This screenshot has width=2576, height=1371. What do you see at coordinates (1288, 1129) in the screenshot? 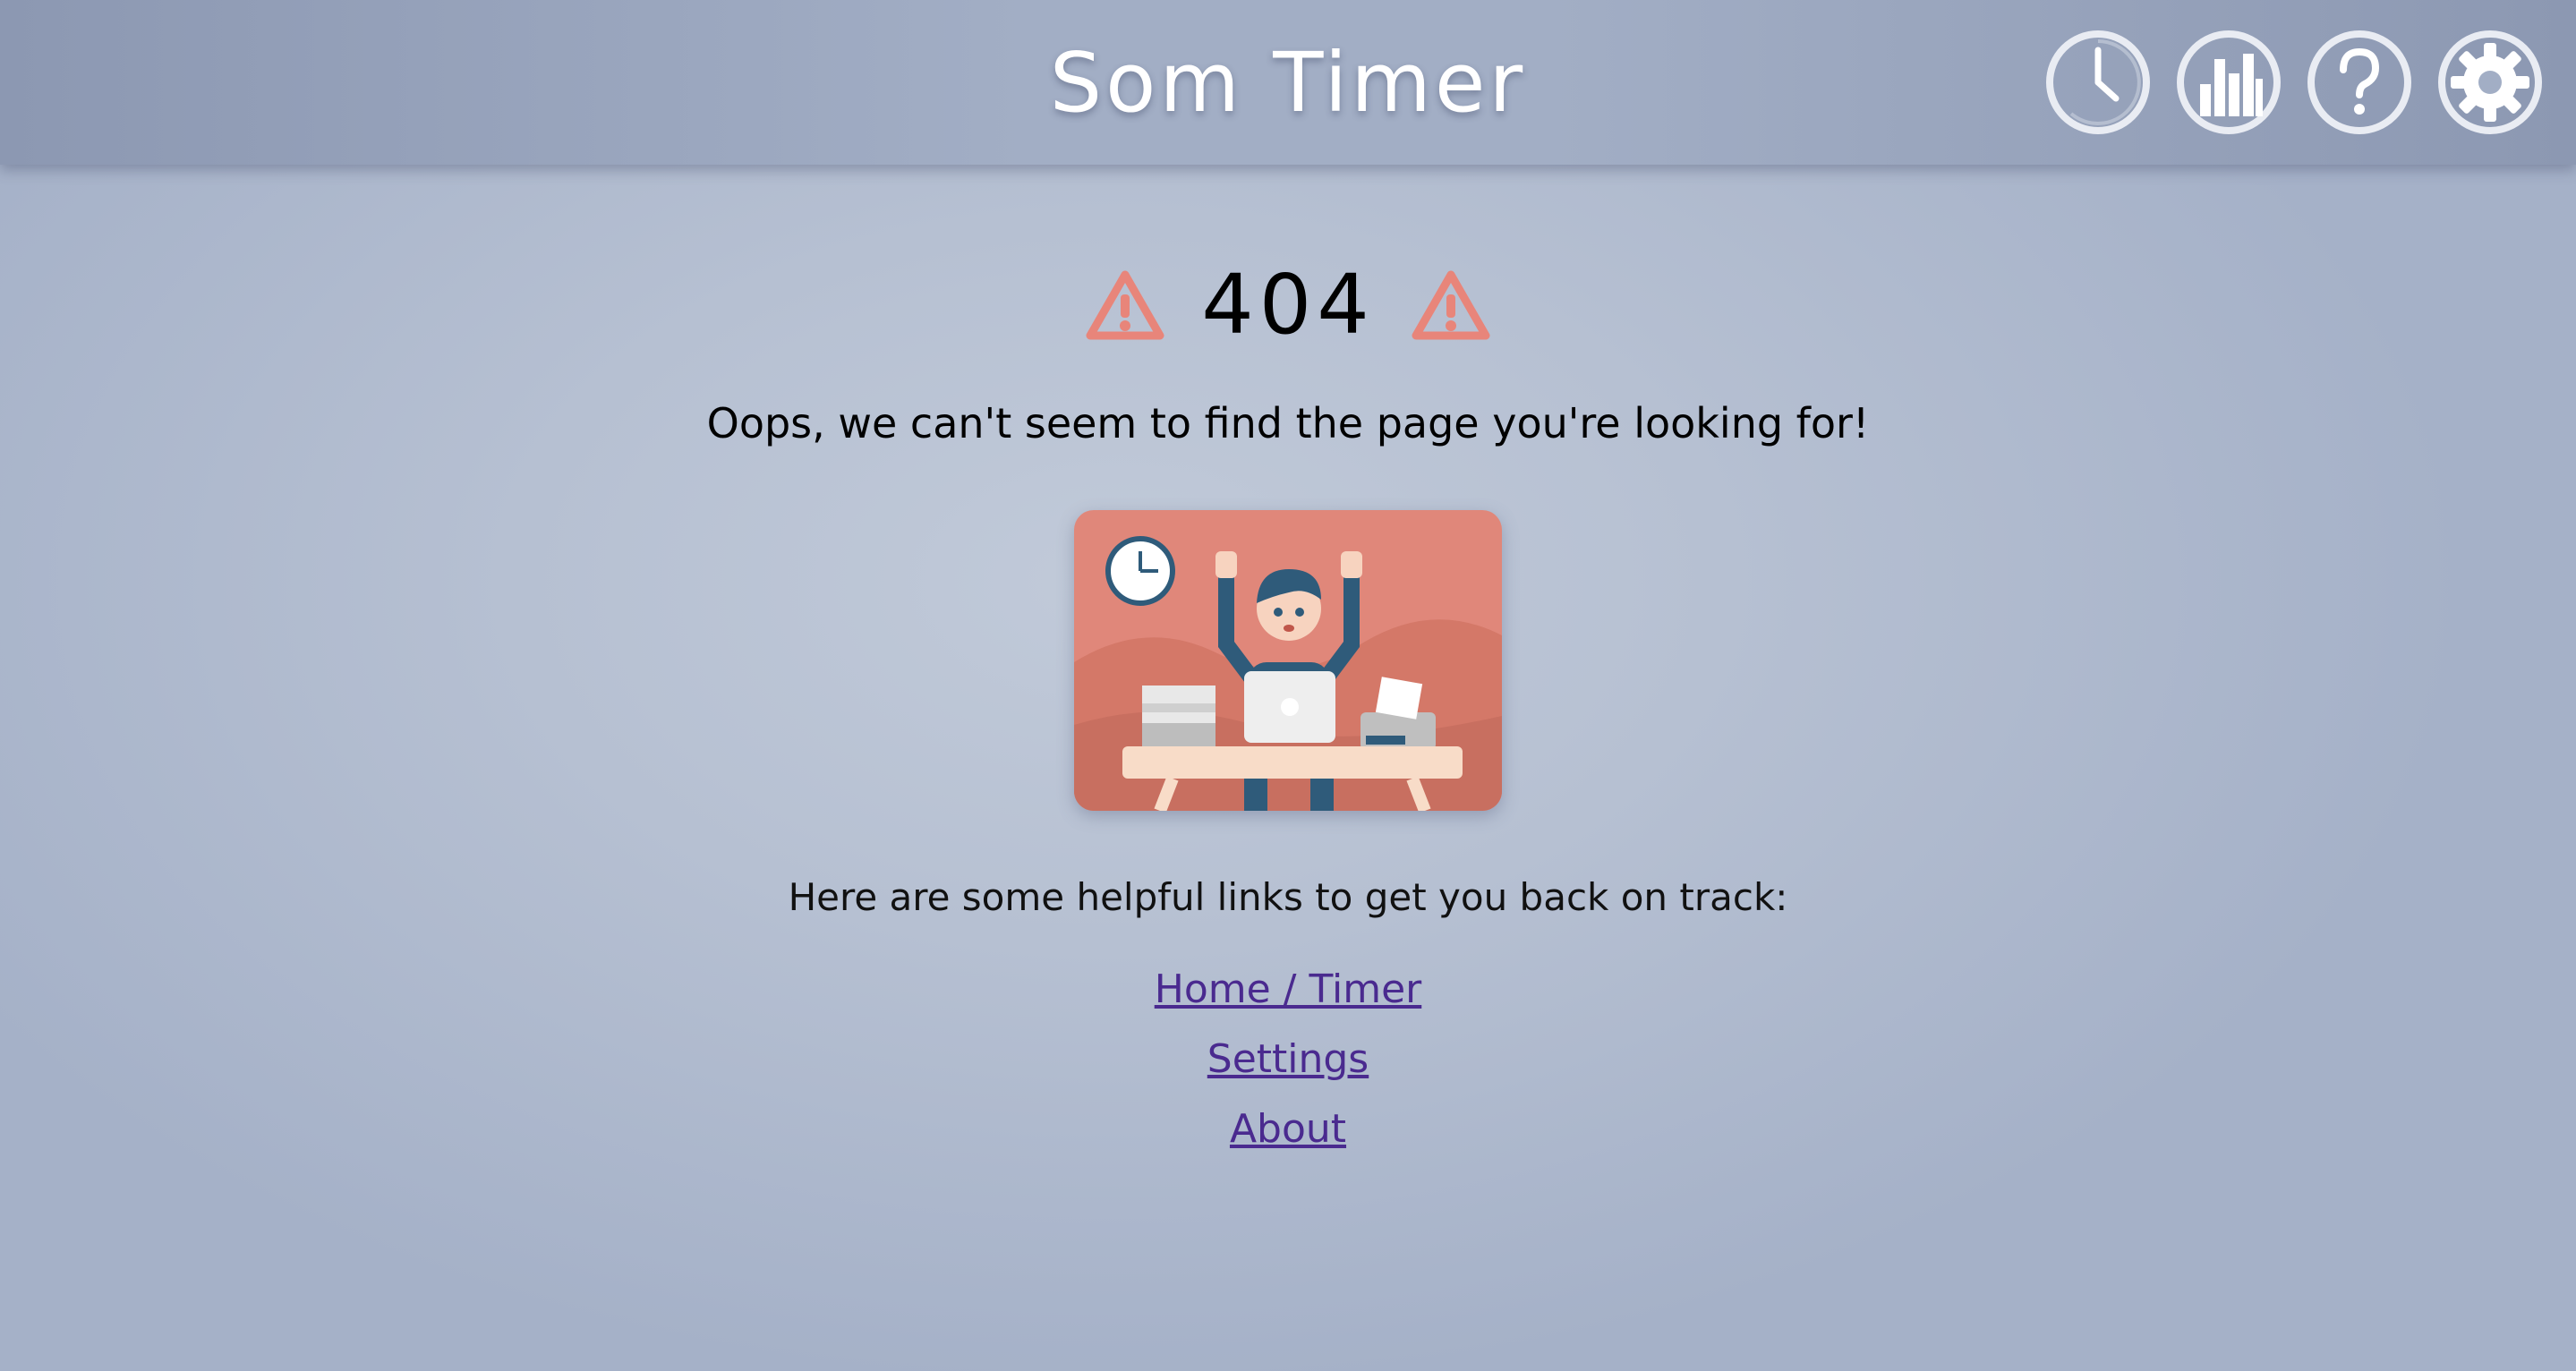
I see `link-about: About` at bounding box center [1288, 1129].